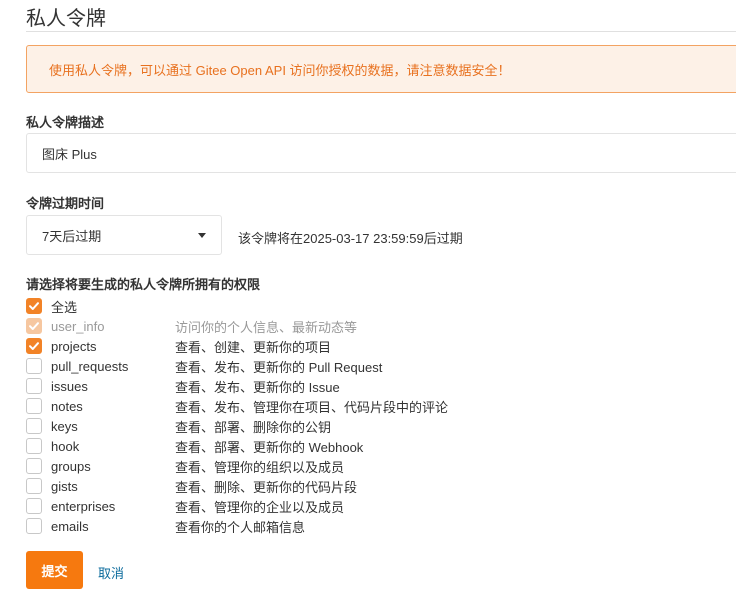 This screenshot has width=736, height=611. Describe the element at coordinates (72, 236) in the screenshot. I see `expiration-selected-value: 7天后过期` at that location.